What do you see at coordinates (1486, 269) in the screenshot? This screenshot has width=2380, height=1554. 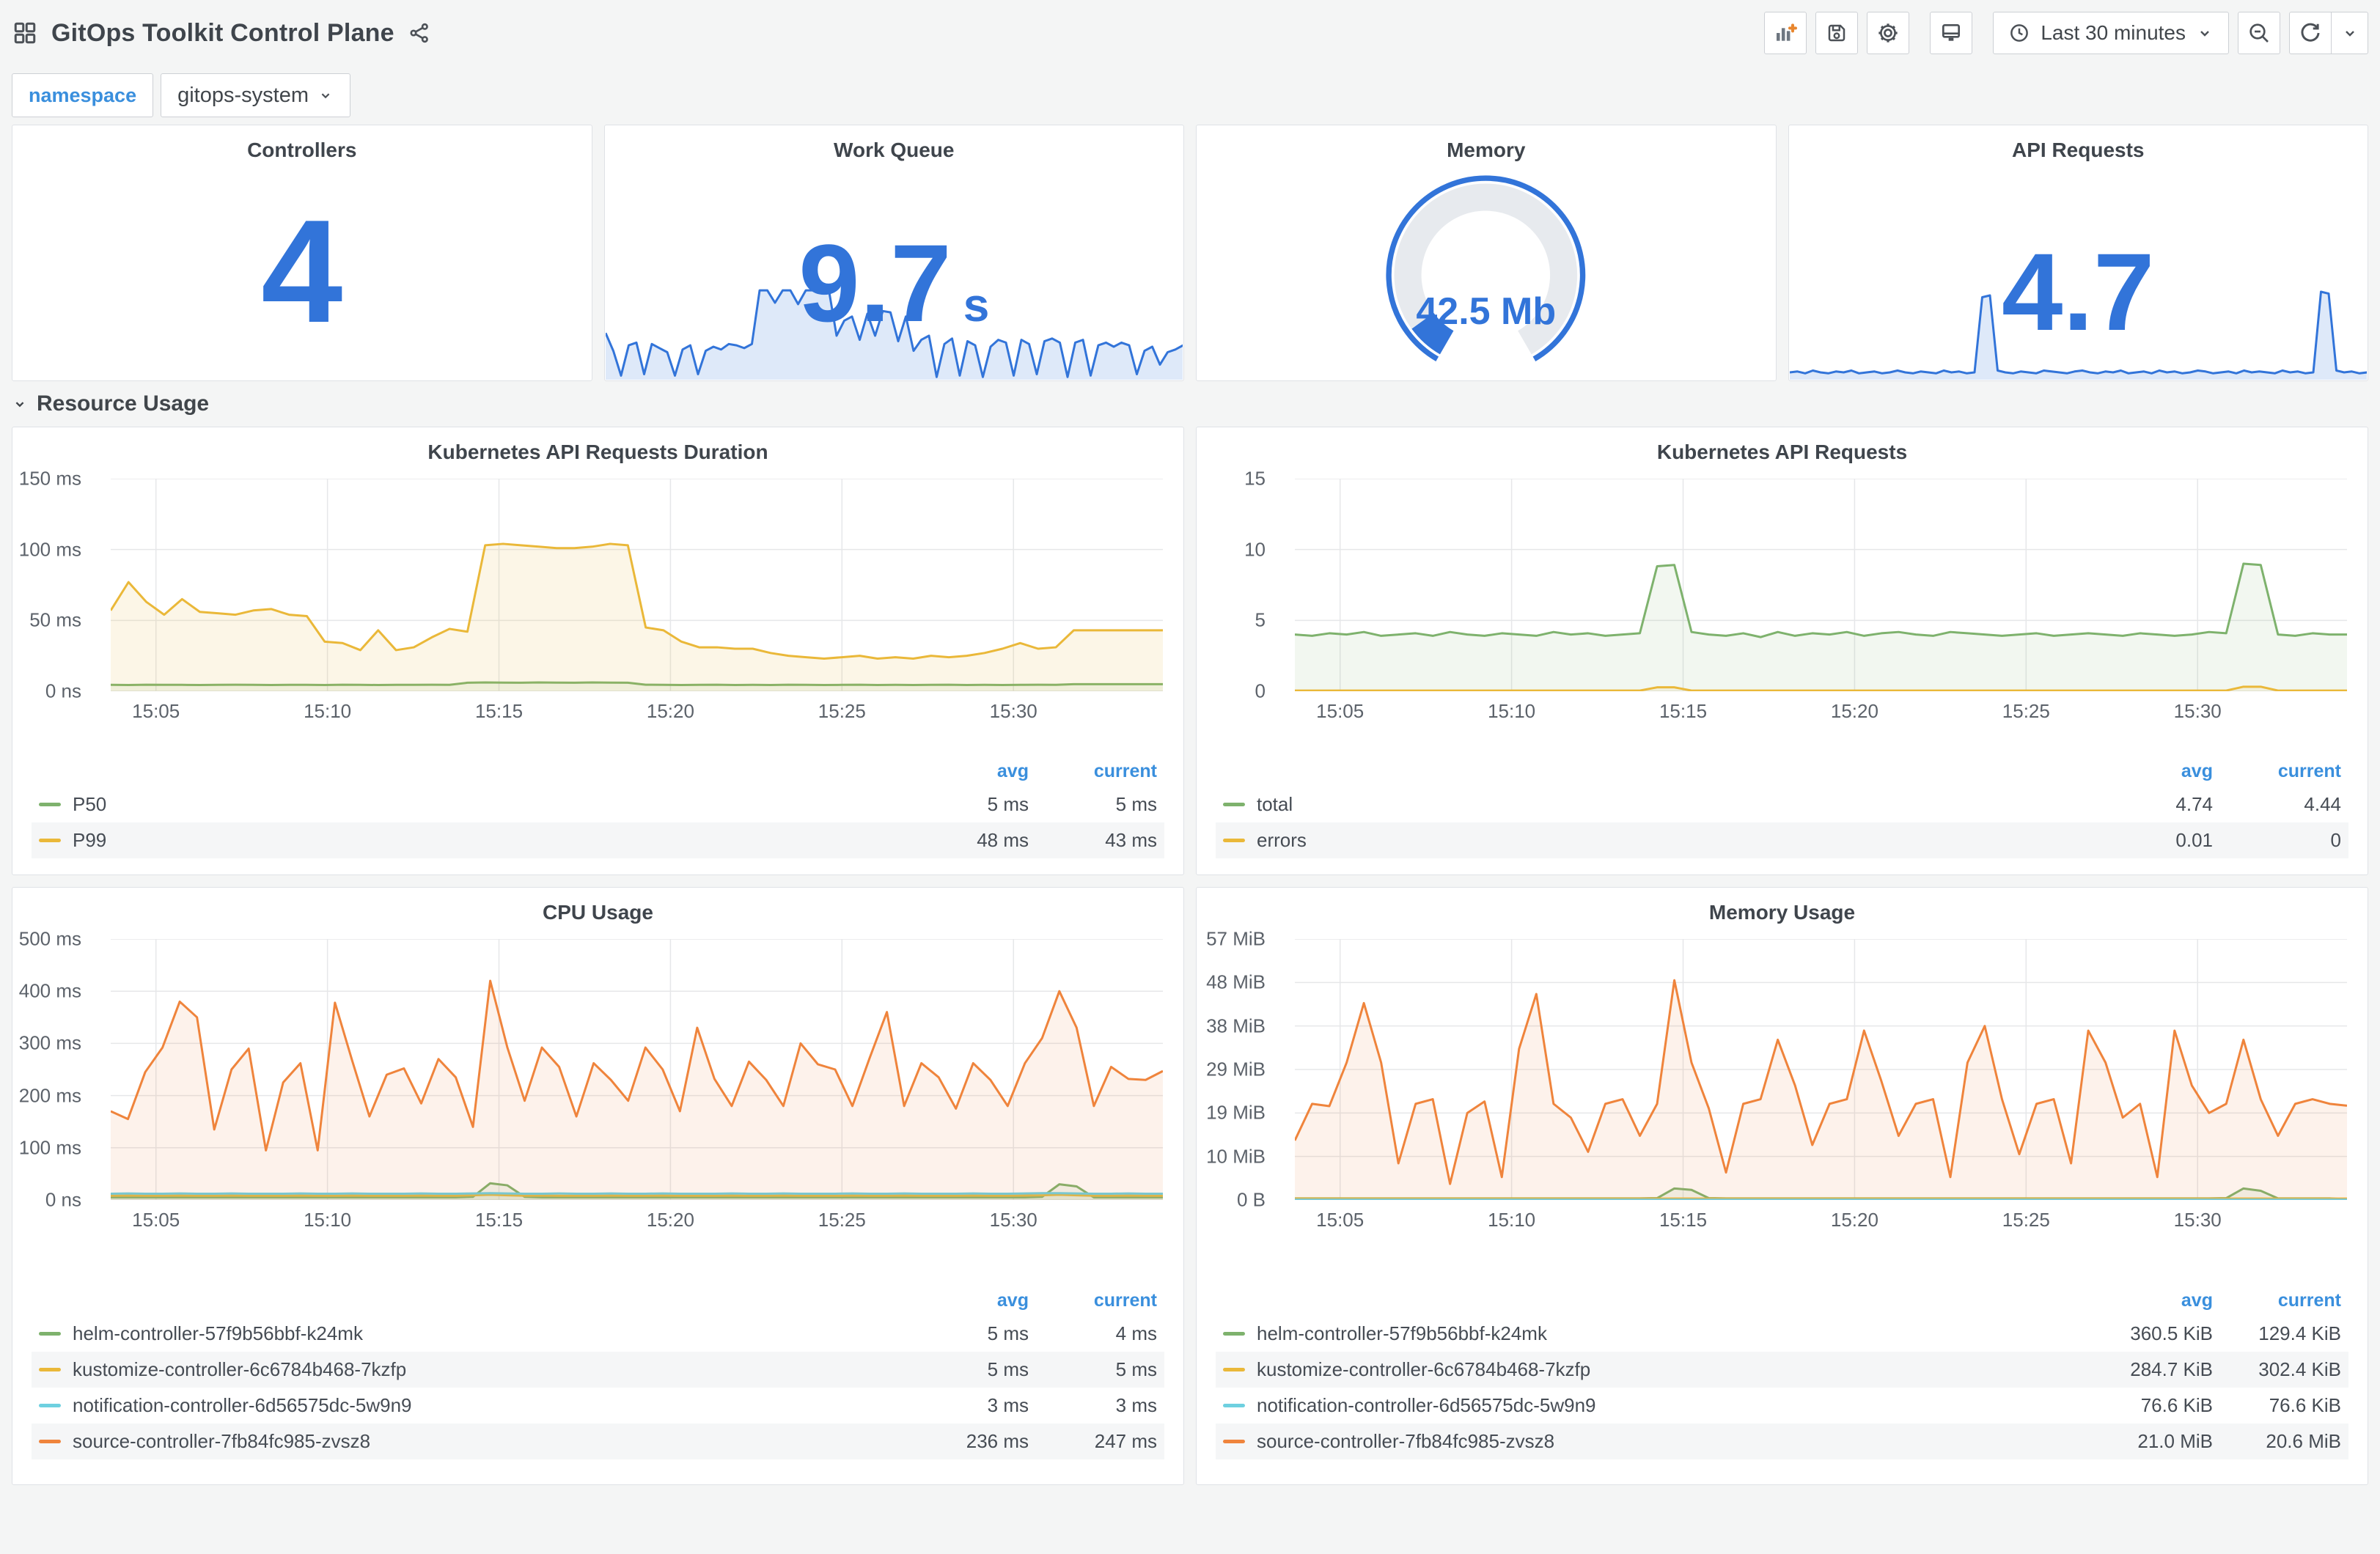 I see `memory-gauge: 42.5 Mb` at bounding box center [1486, 269].